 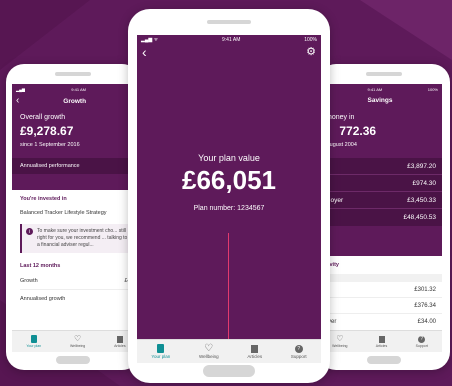 I want to click on nav-bar: ‹ ⚙, so click(x=229, y=52).